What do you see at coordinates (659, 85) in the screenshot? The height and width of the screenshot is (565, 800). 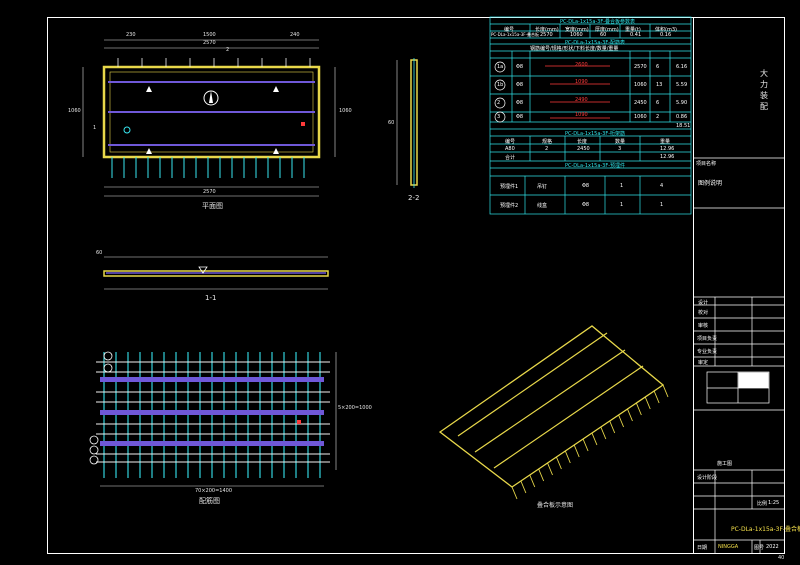 I see `table2-cell: 13` at bounding box center [659, 85].